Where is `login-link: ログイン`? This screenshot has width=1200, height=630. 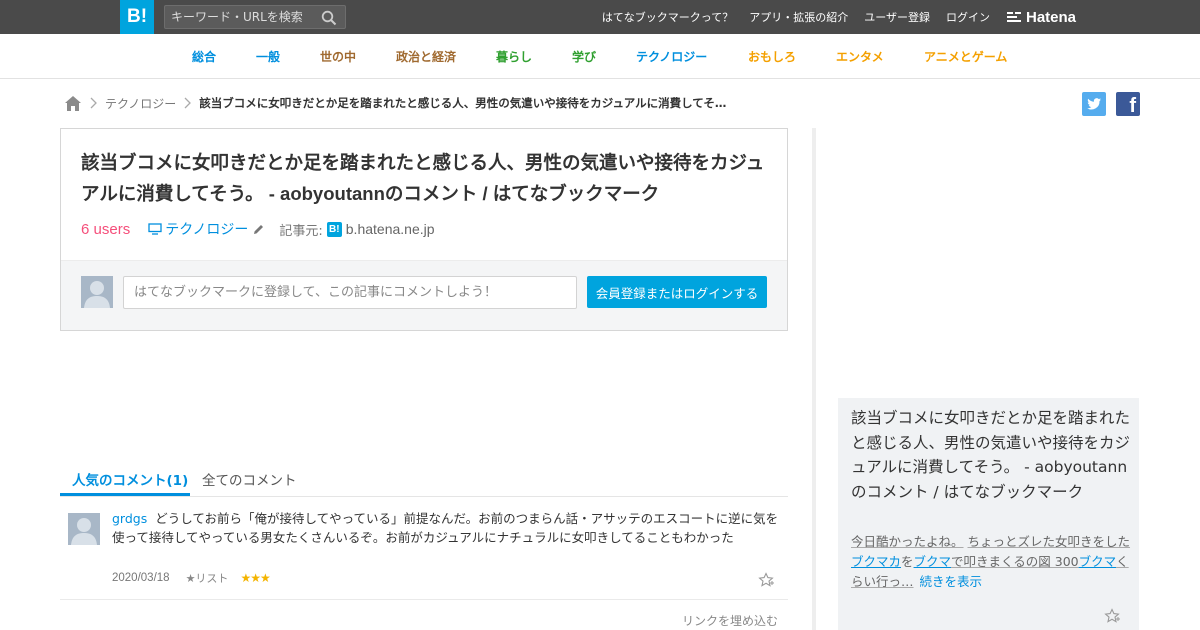 login-link: ログイン is located at coordinates (968, 17).